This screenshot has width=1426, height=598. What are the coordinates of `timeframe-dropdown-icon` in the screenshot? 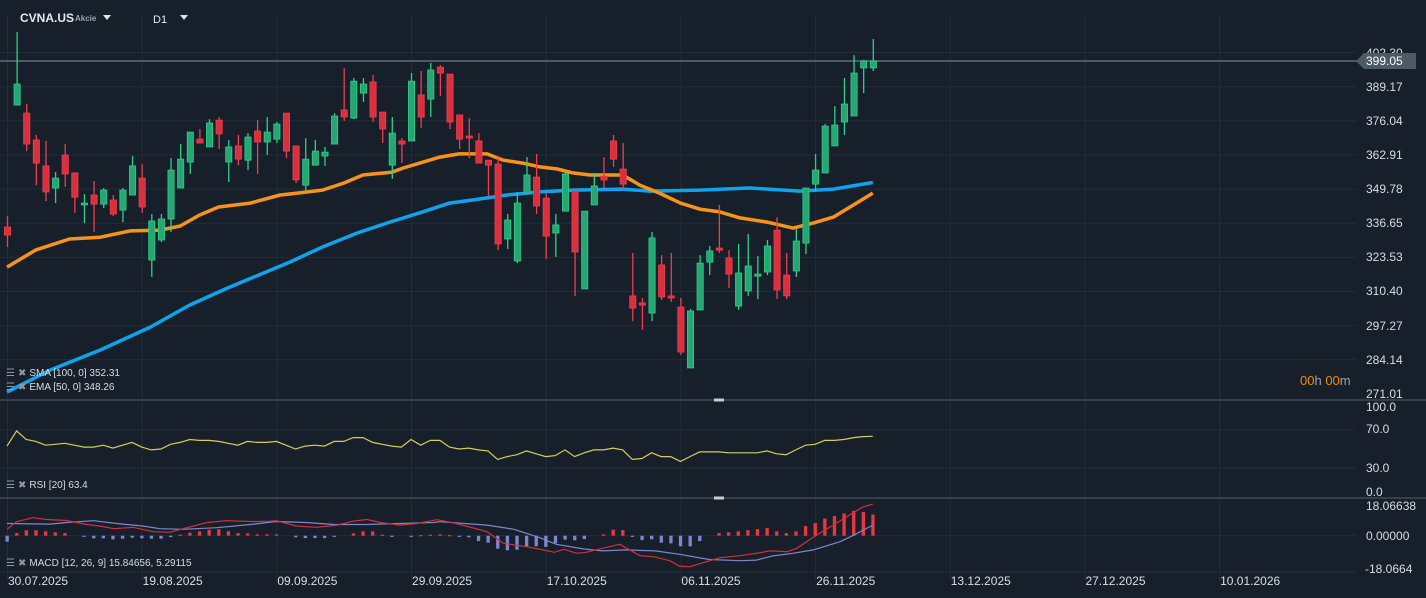 It's located at (184, 17).